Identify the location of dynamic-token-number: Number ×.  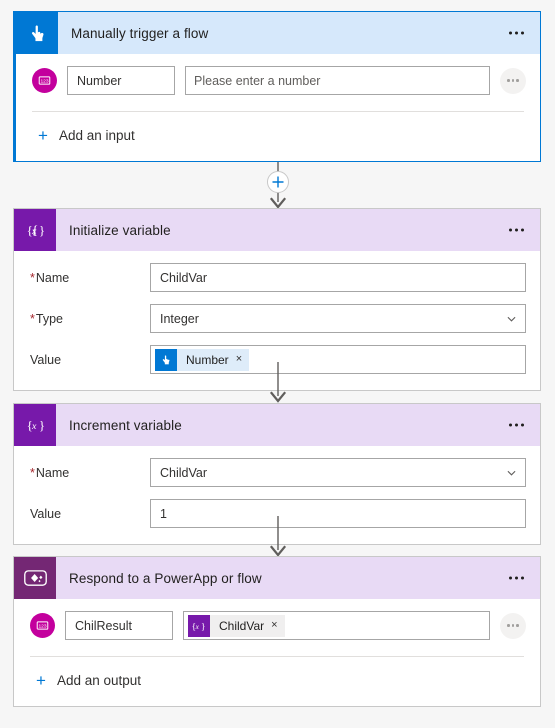
(202, 359).